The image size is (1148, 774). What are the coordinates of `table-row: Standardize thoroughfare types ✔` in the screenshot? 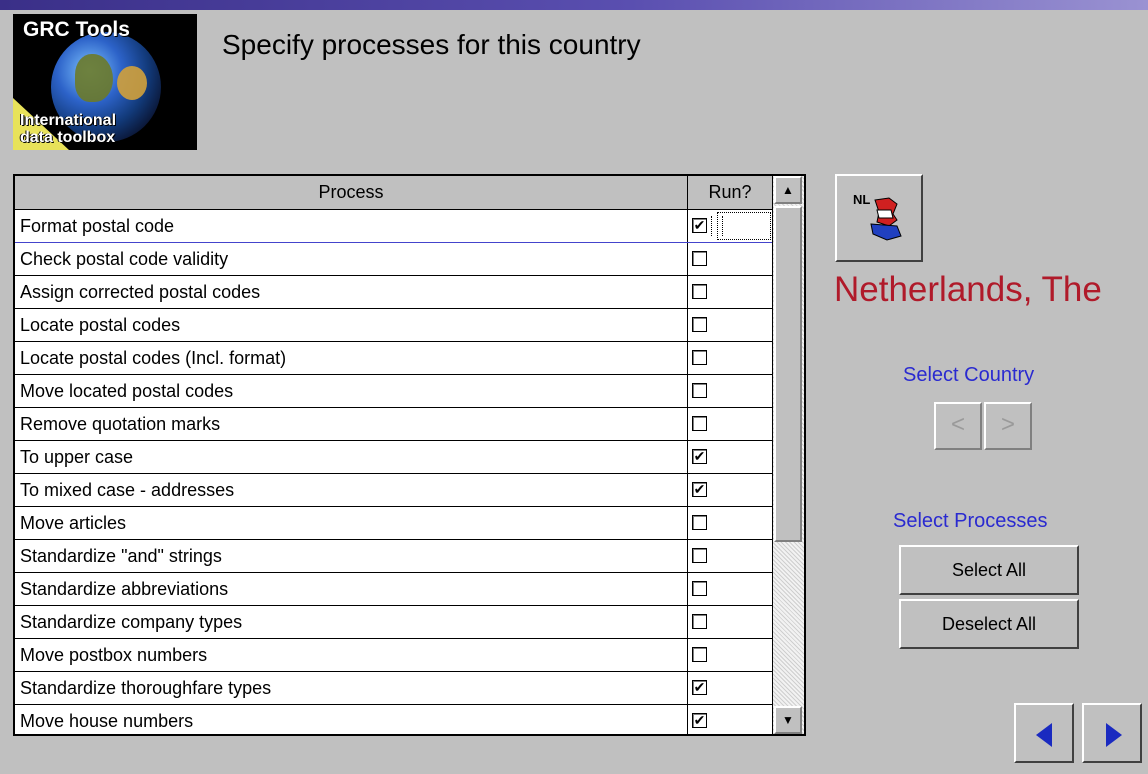 It's located at (393, 688).